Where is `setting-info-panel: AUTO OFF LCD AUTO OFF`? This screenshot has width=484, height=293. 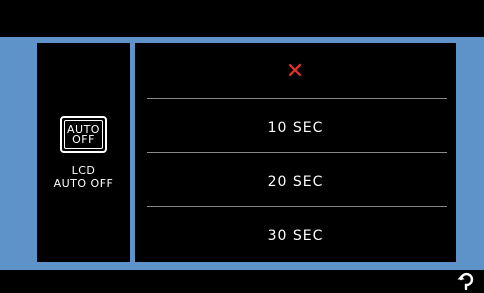
setting-info-panel: AUTO OFF LCD AUTO OFF is located at coordinates (83, 152).